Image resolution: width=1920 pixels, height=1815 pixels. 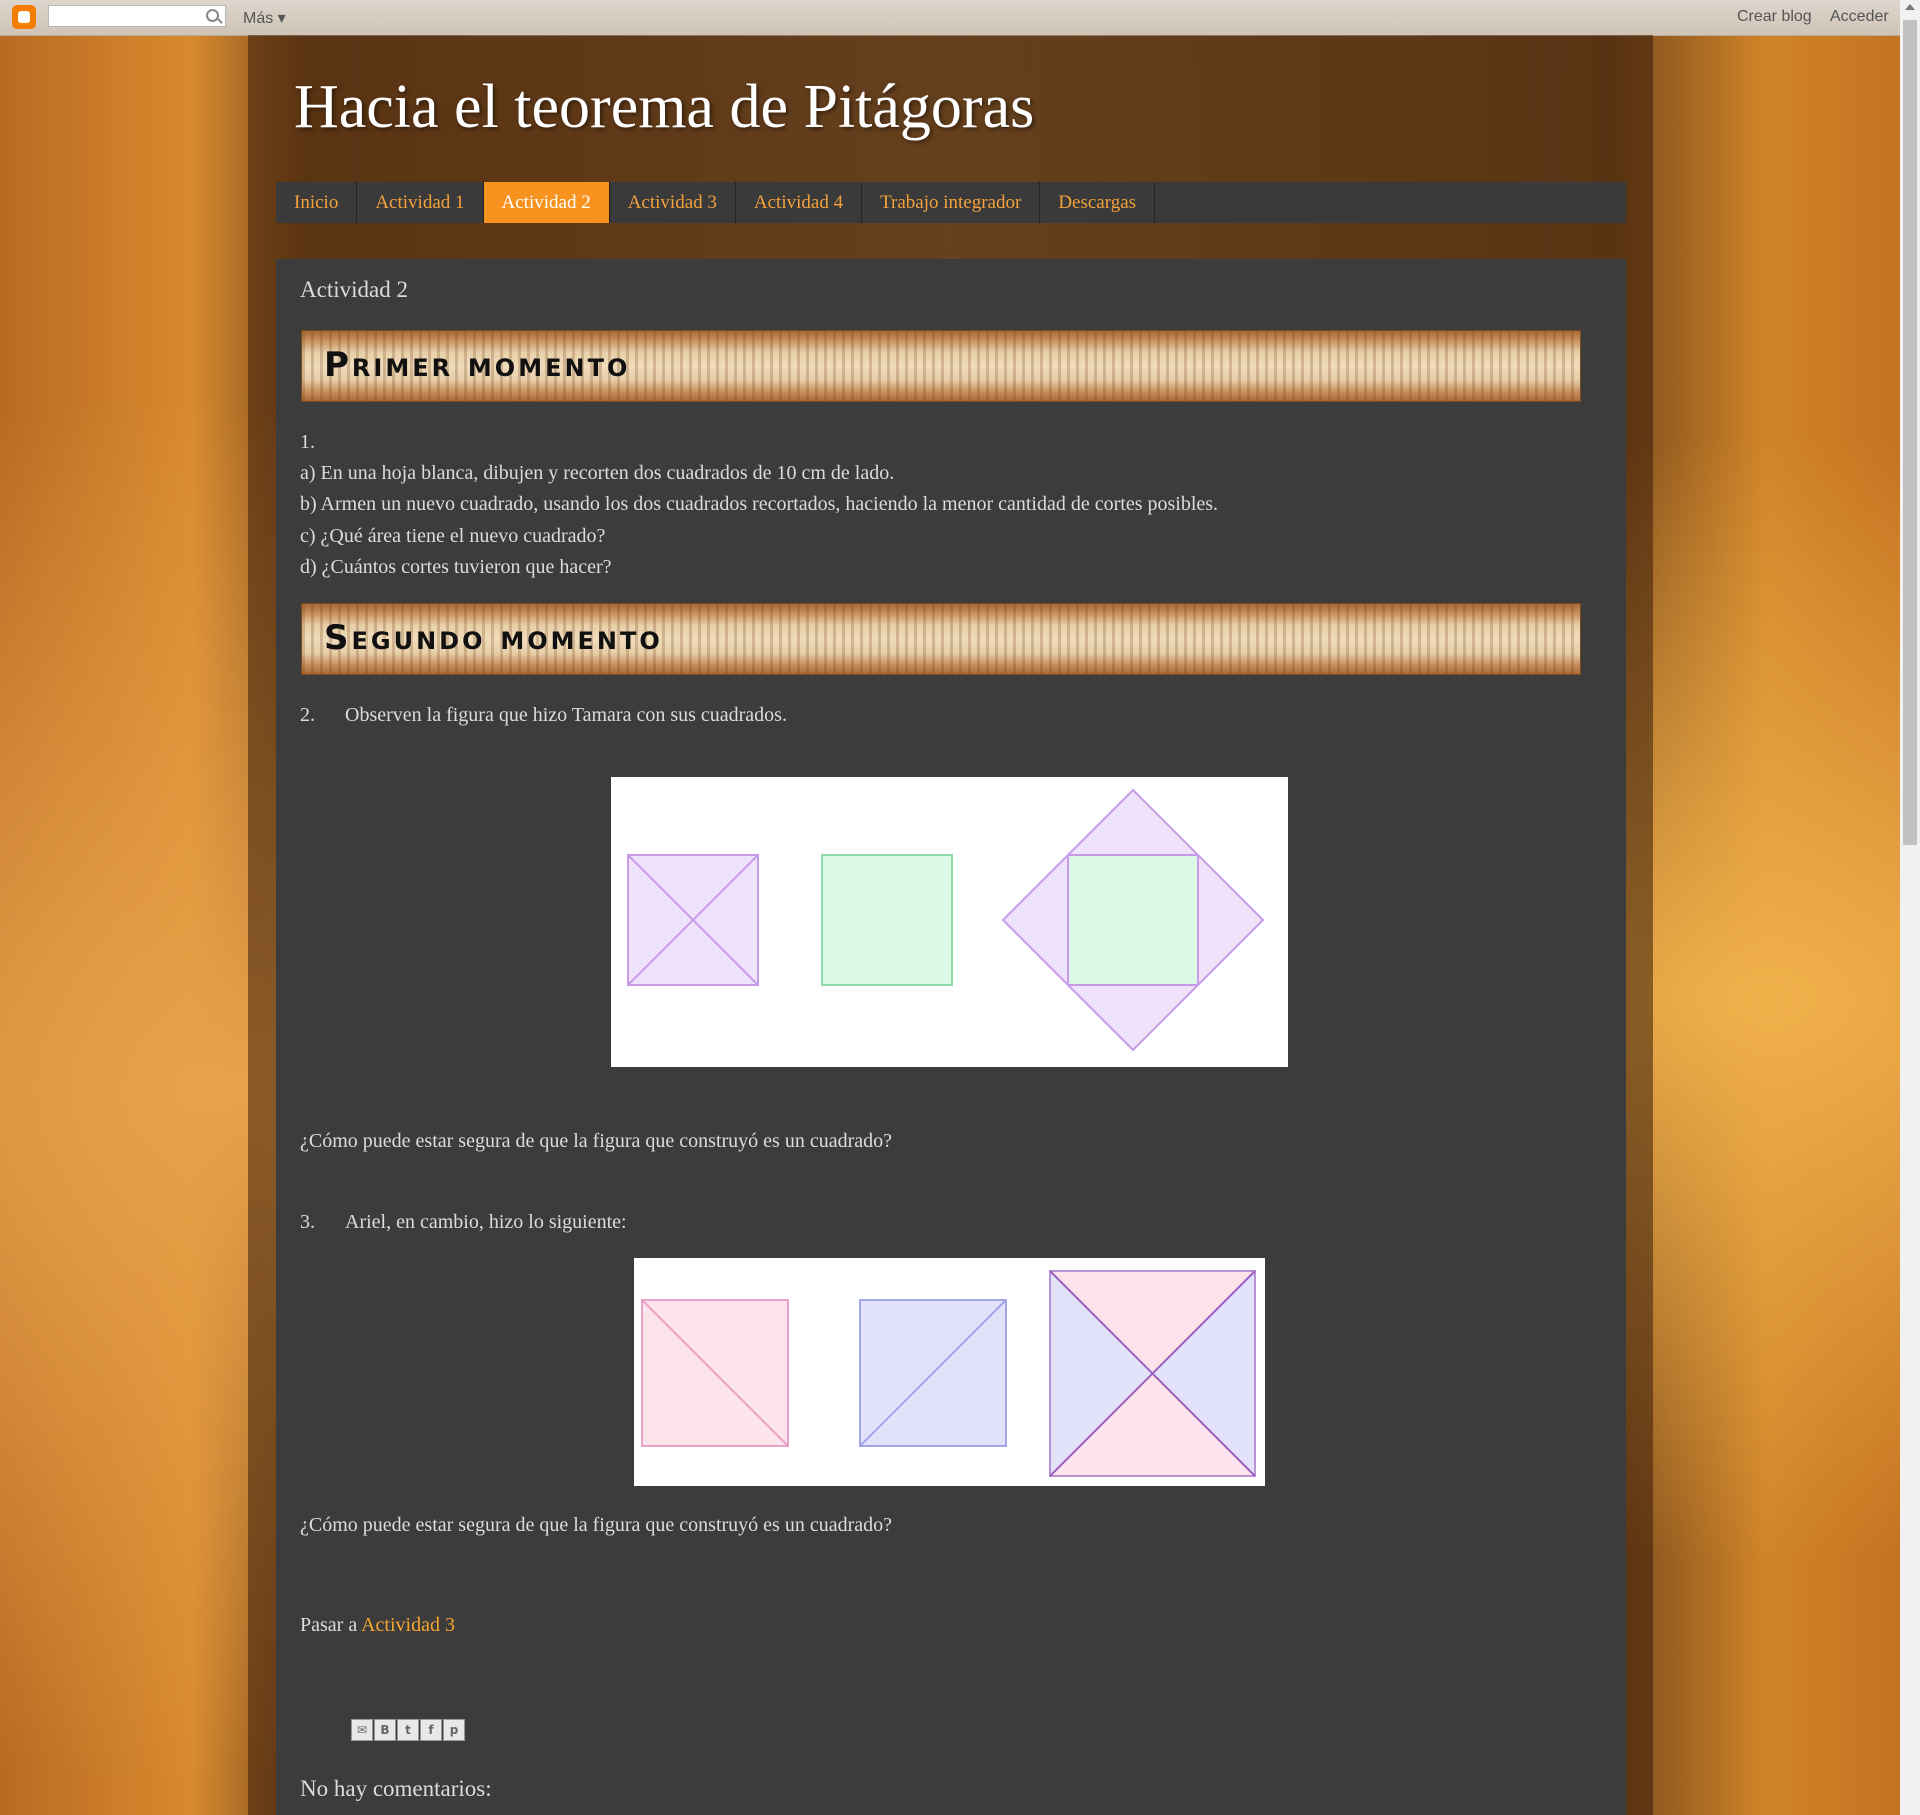 I want to click on tamara-figure-svg, so click(x=946, y=920).